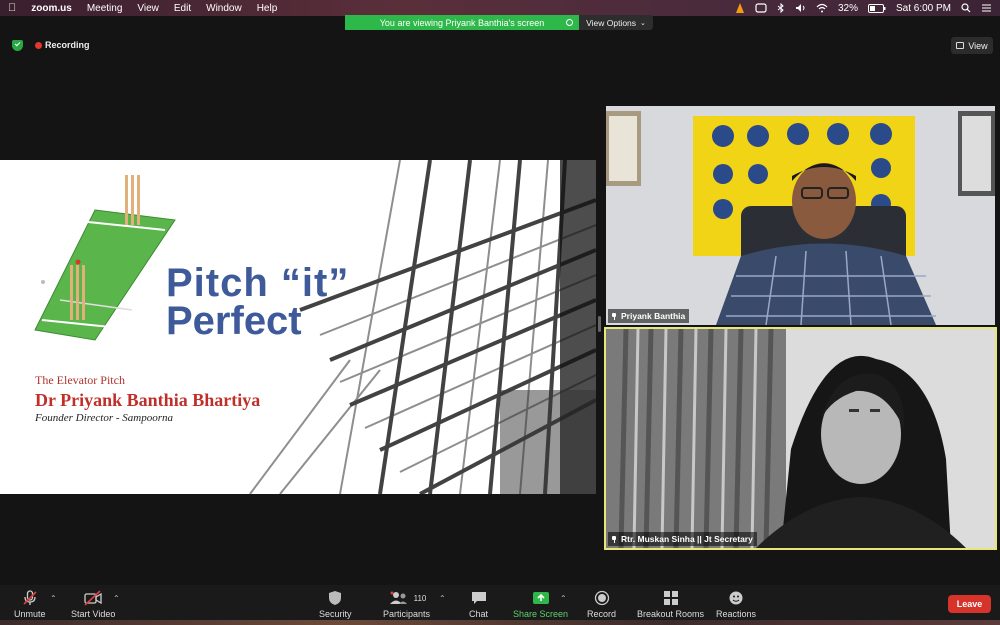 The height and width of the screenshot is (625, 1000). I want to click on share-options-caret-icon: ⌃, so click(563, 598).